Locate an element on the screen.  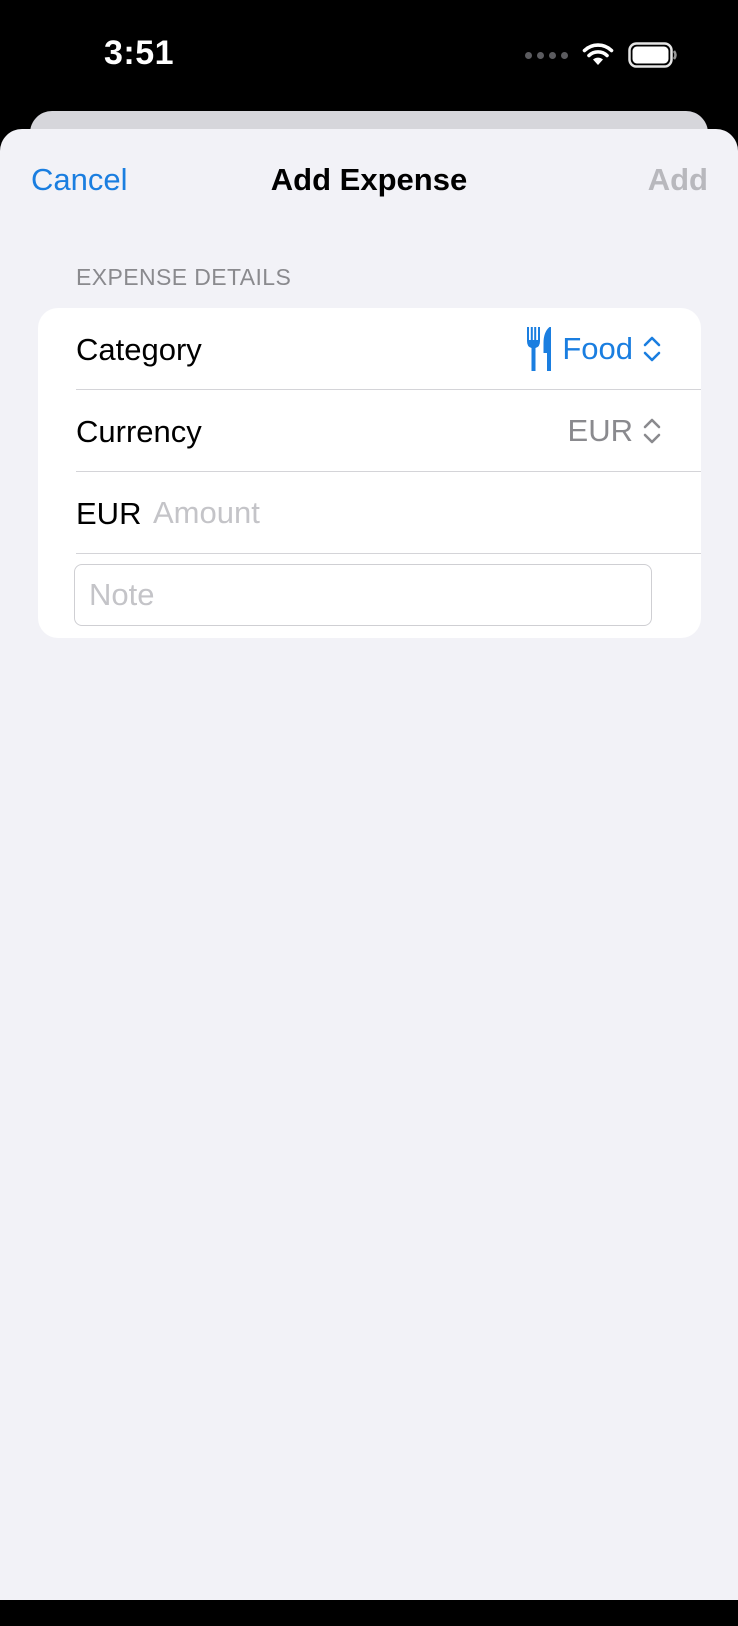
navigation-bar: Cancel Add Expense Add is located at coordinates (369, 179).